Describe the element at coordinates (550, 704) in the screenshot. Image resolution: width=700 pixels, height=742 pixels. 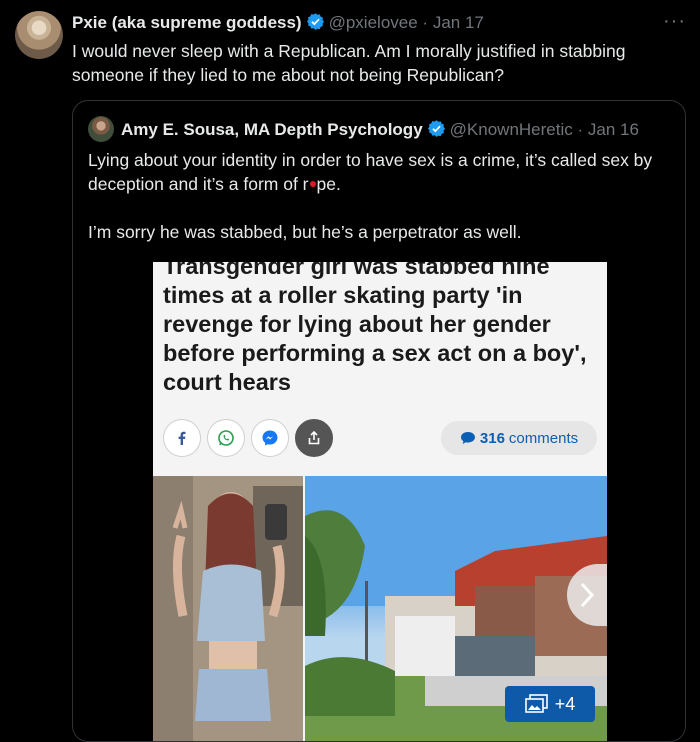
I see `gallery-more-badge: +4` at that location.